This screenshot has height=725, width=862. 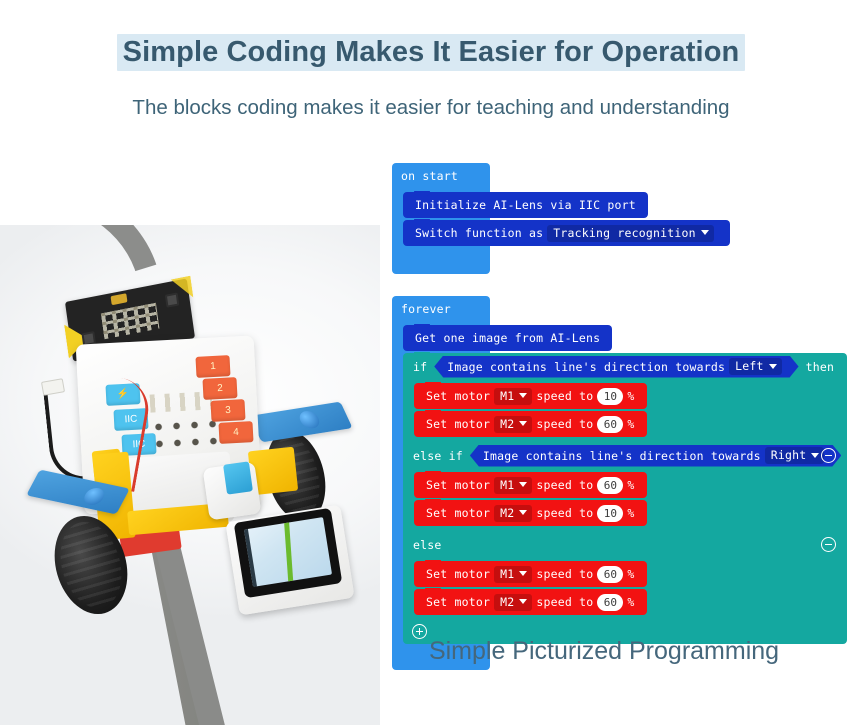 What do you see at coordinates (479, 233) in the screenshot?
I see `switch-function-label: Switch function as` at bounding box center [479, 233].